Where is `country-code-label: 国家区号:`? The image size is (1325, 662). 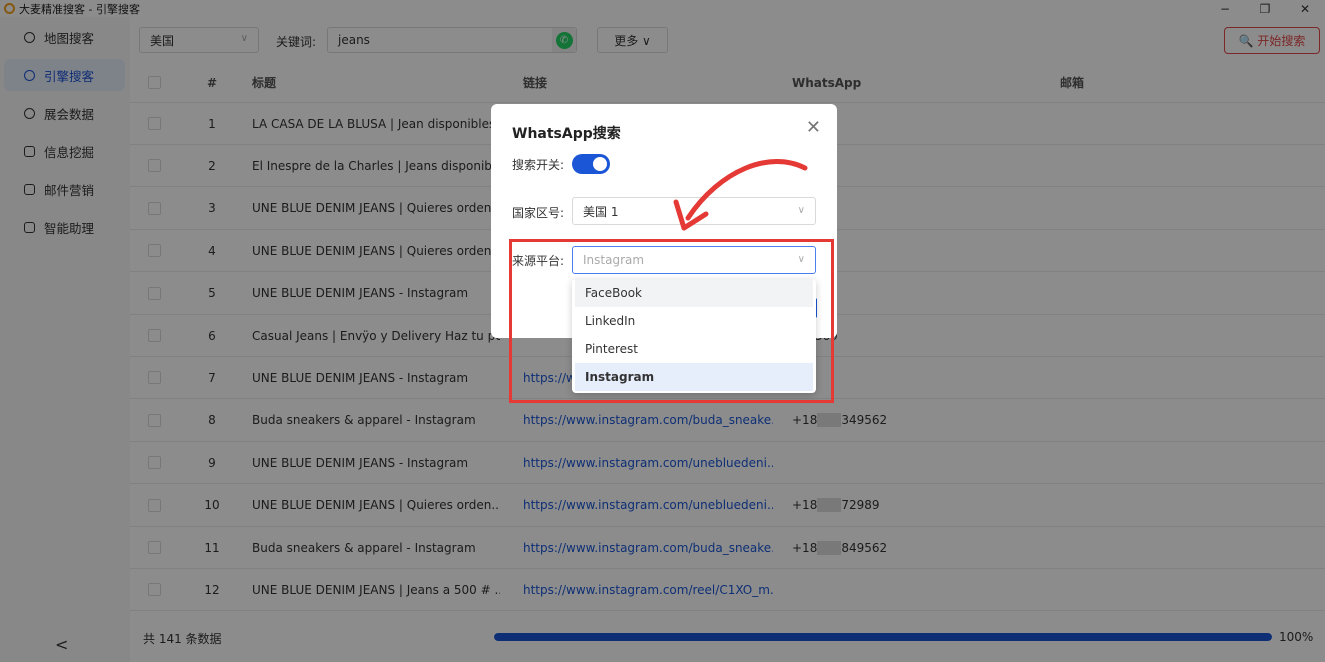
country-code-label: 国家区号: is located at coordinates (538, 213).